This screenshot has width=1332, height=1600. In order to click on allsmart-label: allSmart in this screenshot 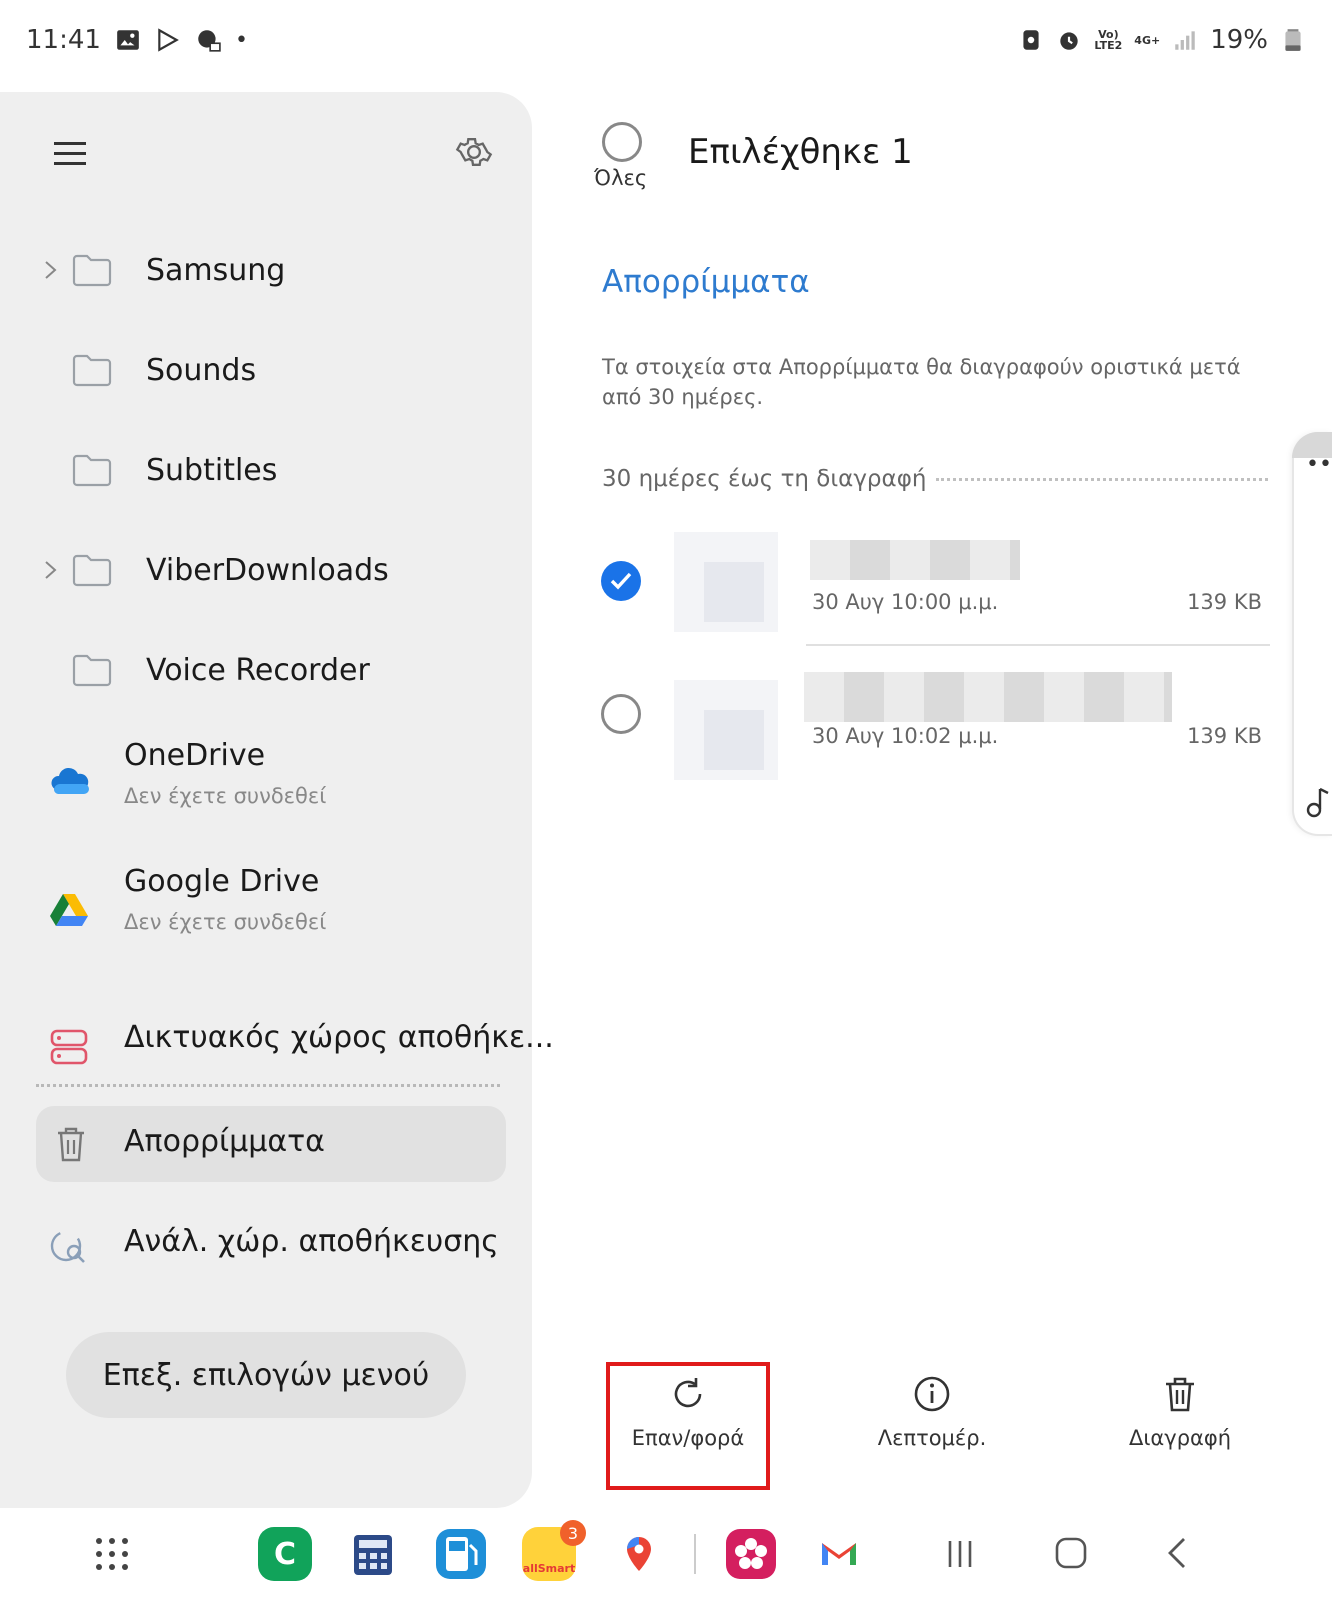, I will do `click(549, 1568)`.